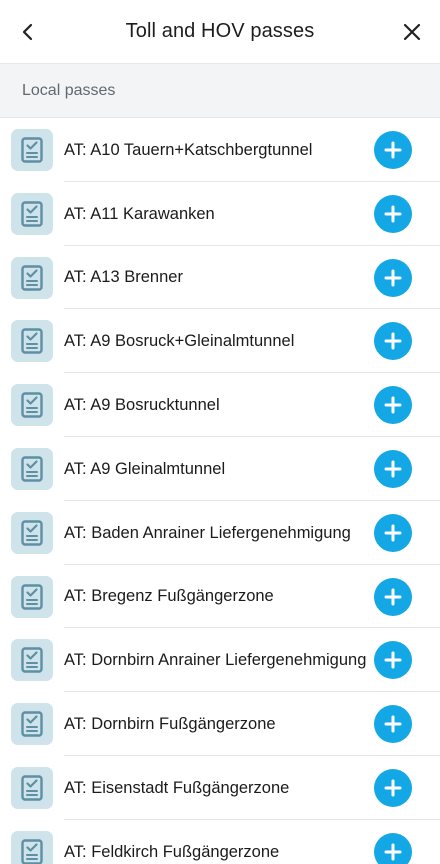  What do you see at coordinates (220, 91) in the screenshot?
I see `section-header-local-passes: Local passes` at bounding box center [220, 91].